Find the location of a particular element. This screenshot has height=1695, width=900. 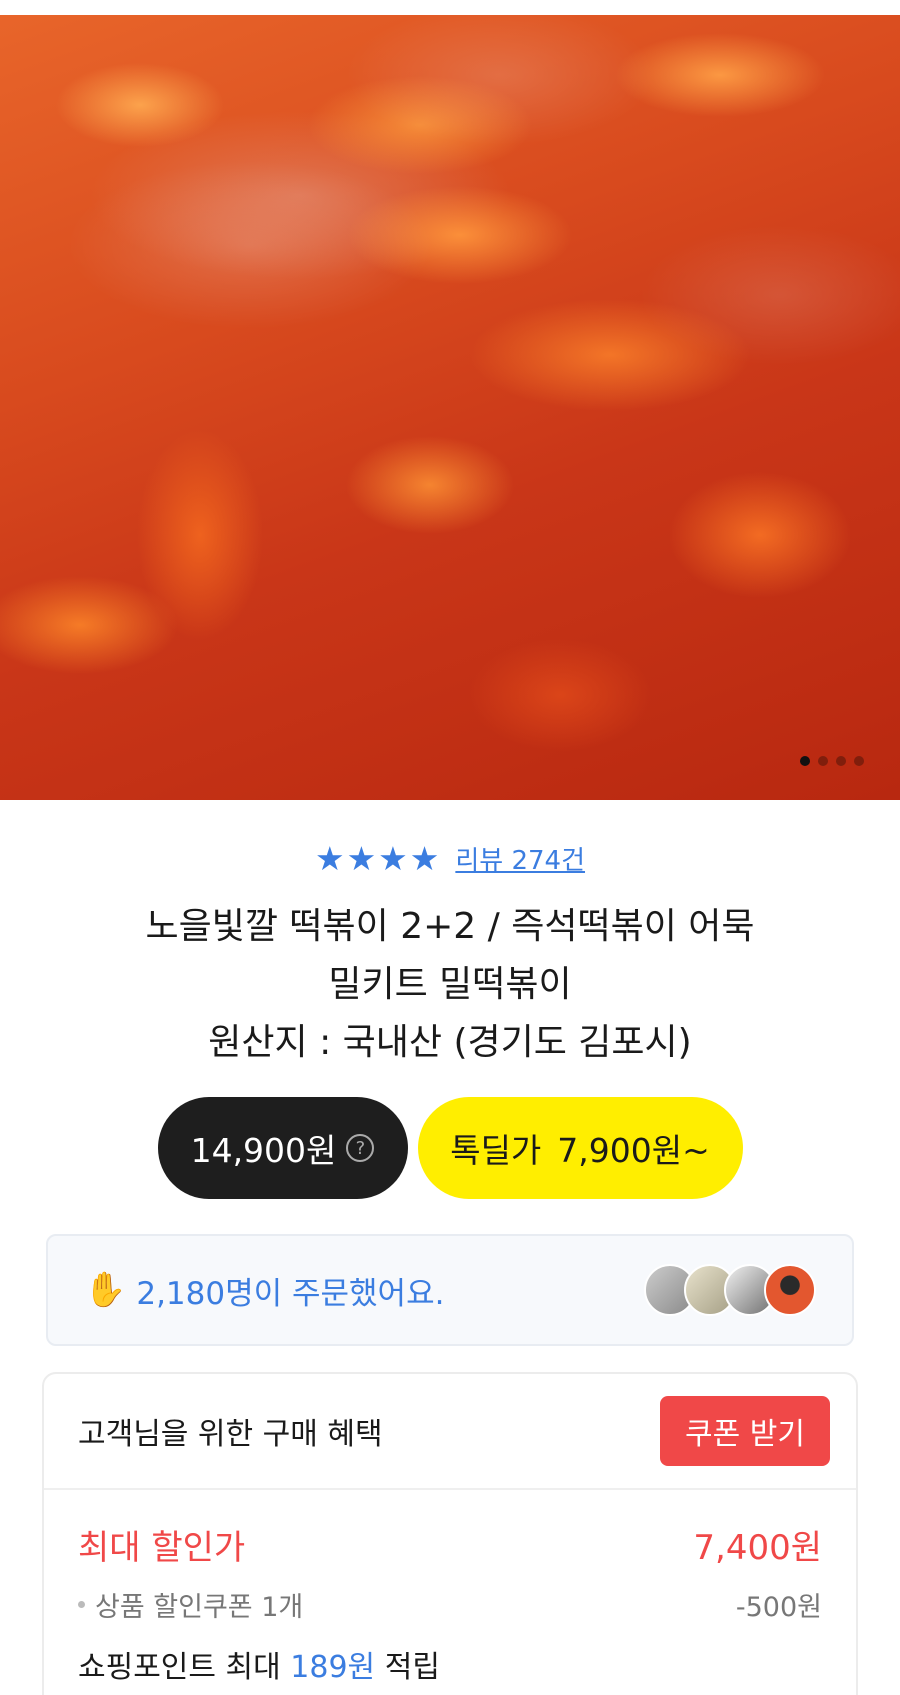

deal-price-pill: 톡딜가 7,900원~ is located at coordinates (580, 1148).